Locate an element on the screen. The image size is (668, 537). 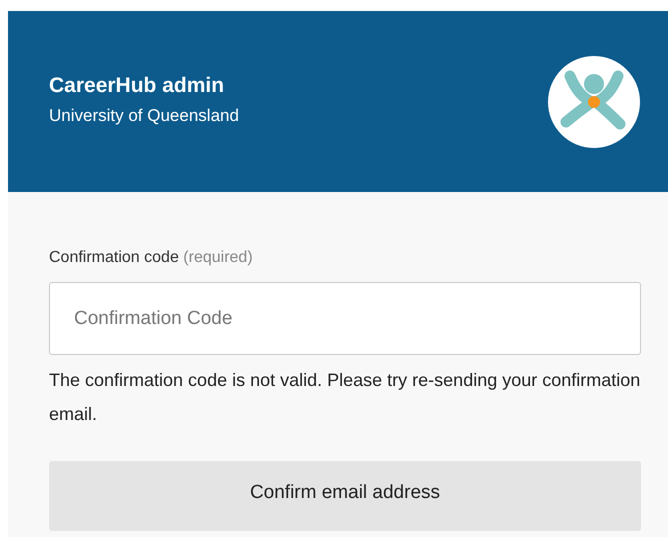
field-label: Confirmation code (required) is located at coordinates (151, 258).